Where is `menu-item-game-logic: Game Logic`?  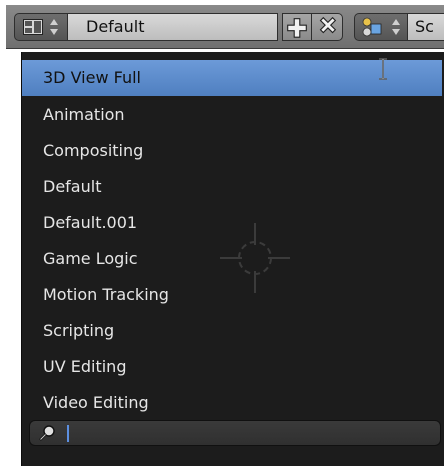 menu-item-game-logic: Game Logic is located at coordinates (232, 259).